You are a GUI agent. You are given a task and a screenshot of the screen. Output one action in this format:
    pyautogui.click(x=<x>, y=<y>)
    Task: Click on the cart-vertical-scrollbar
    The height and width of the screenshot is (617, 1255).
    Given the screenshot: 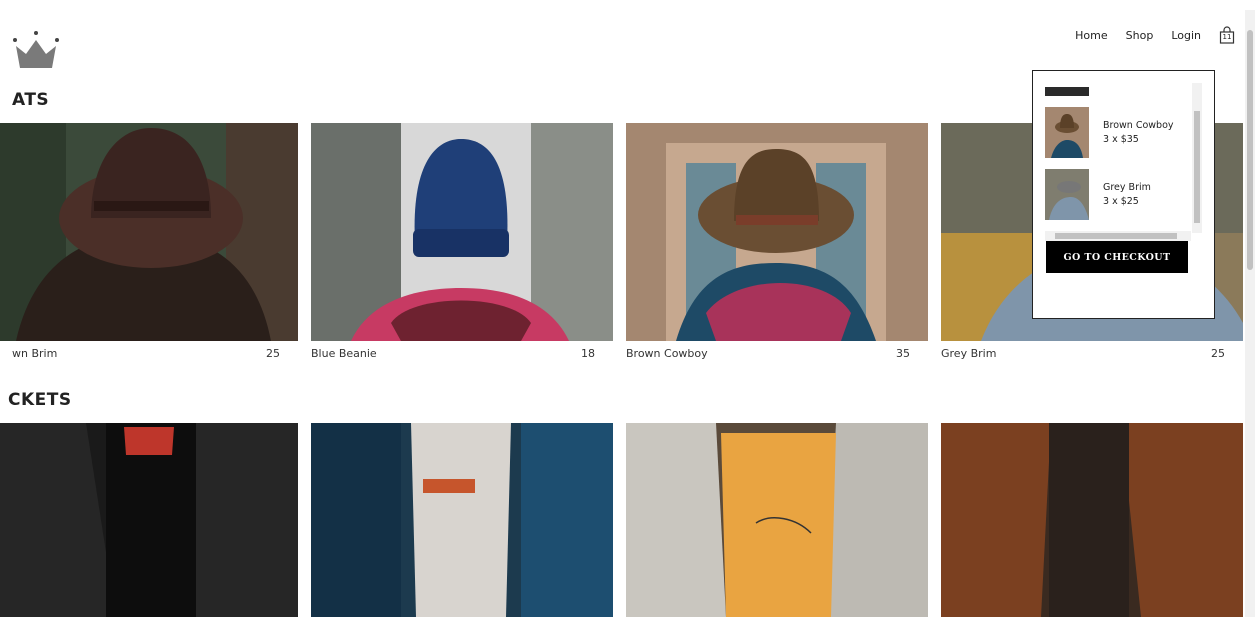 What is the action you would take?
    pyautogui.click(x=1197, y=158)
    